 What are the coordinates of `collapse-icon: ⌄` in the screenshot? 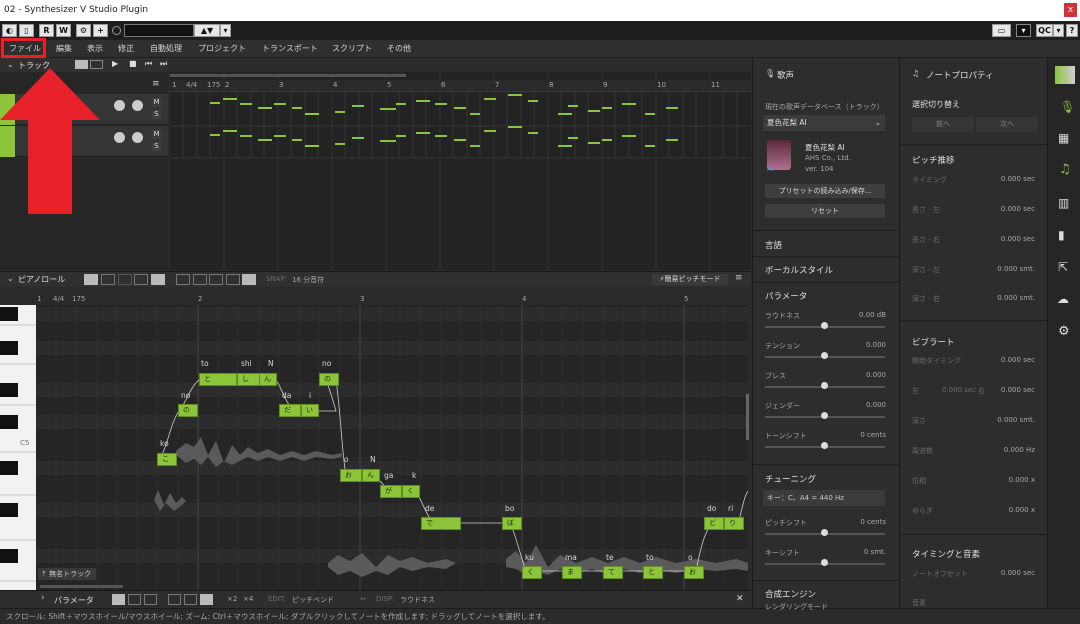 It's located at (10, 278).